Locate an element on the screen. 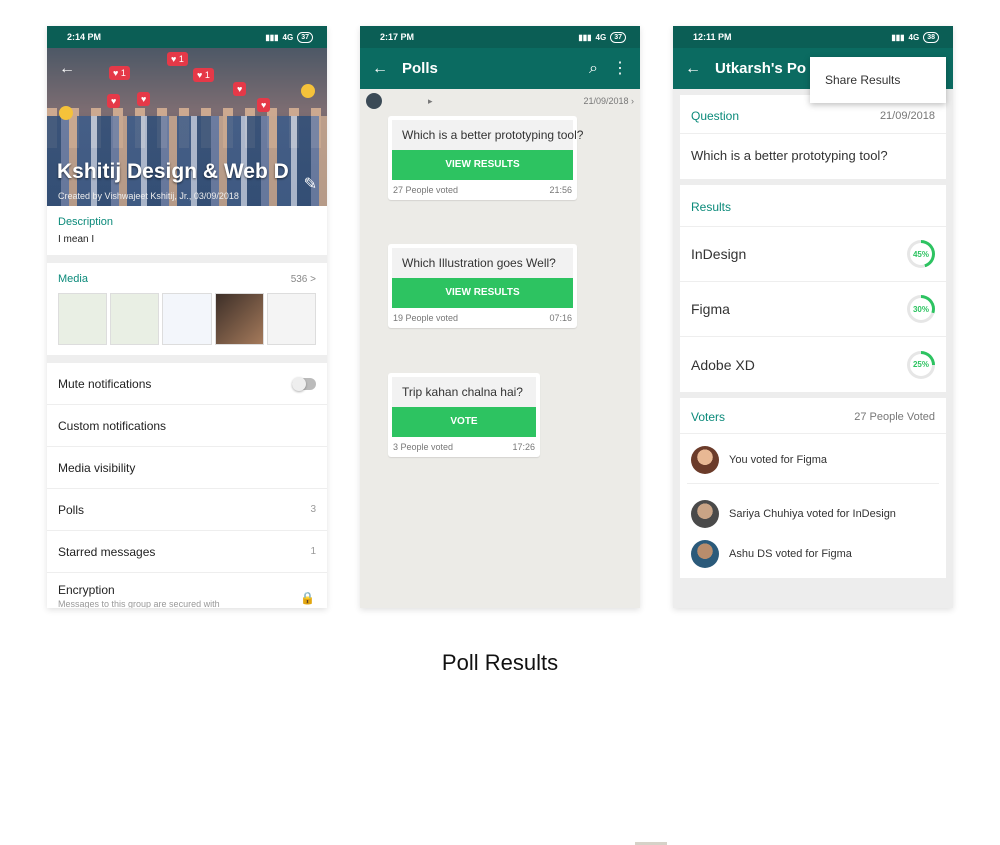 This screenshot has height=845, width=1000. result-percent-ring: 25% is located at coordinates (921, 364).